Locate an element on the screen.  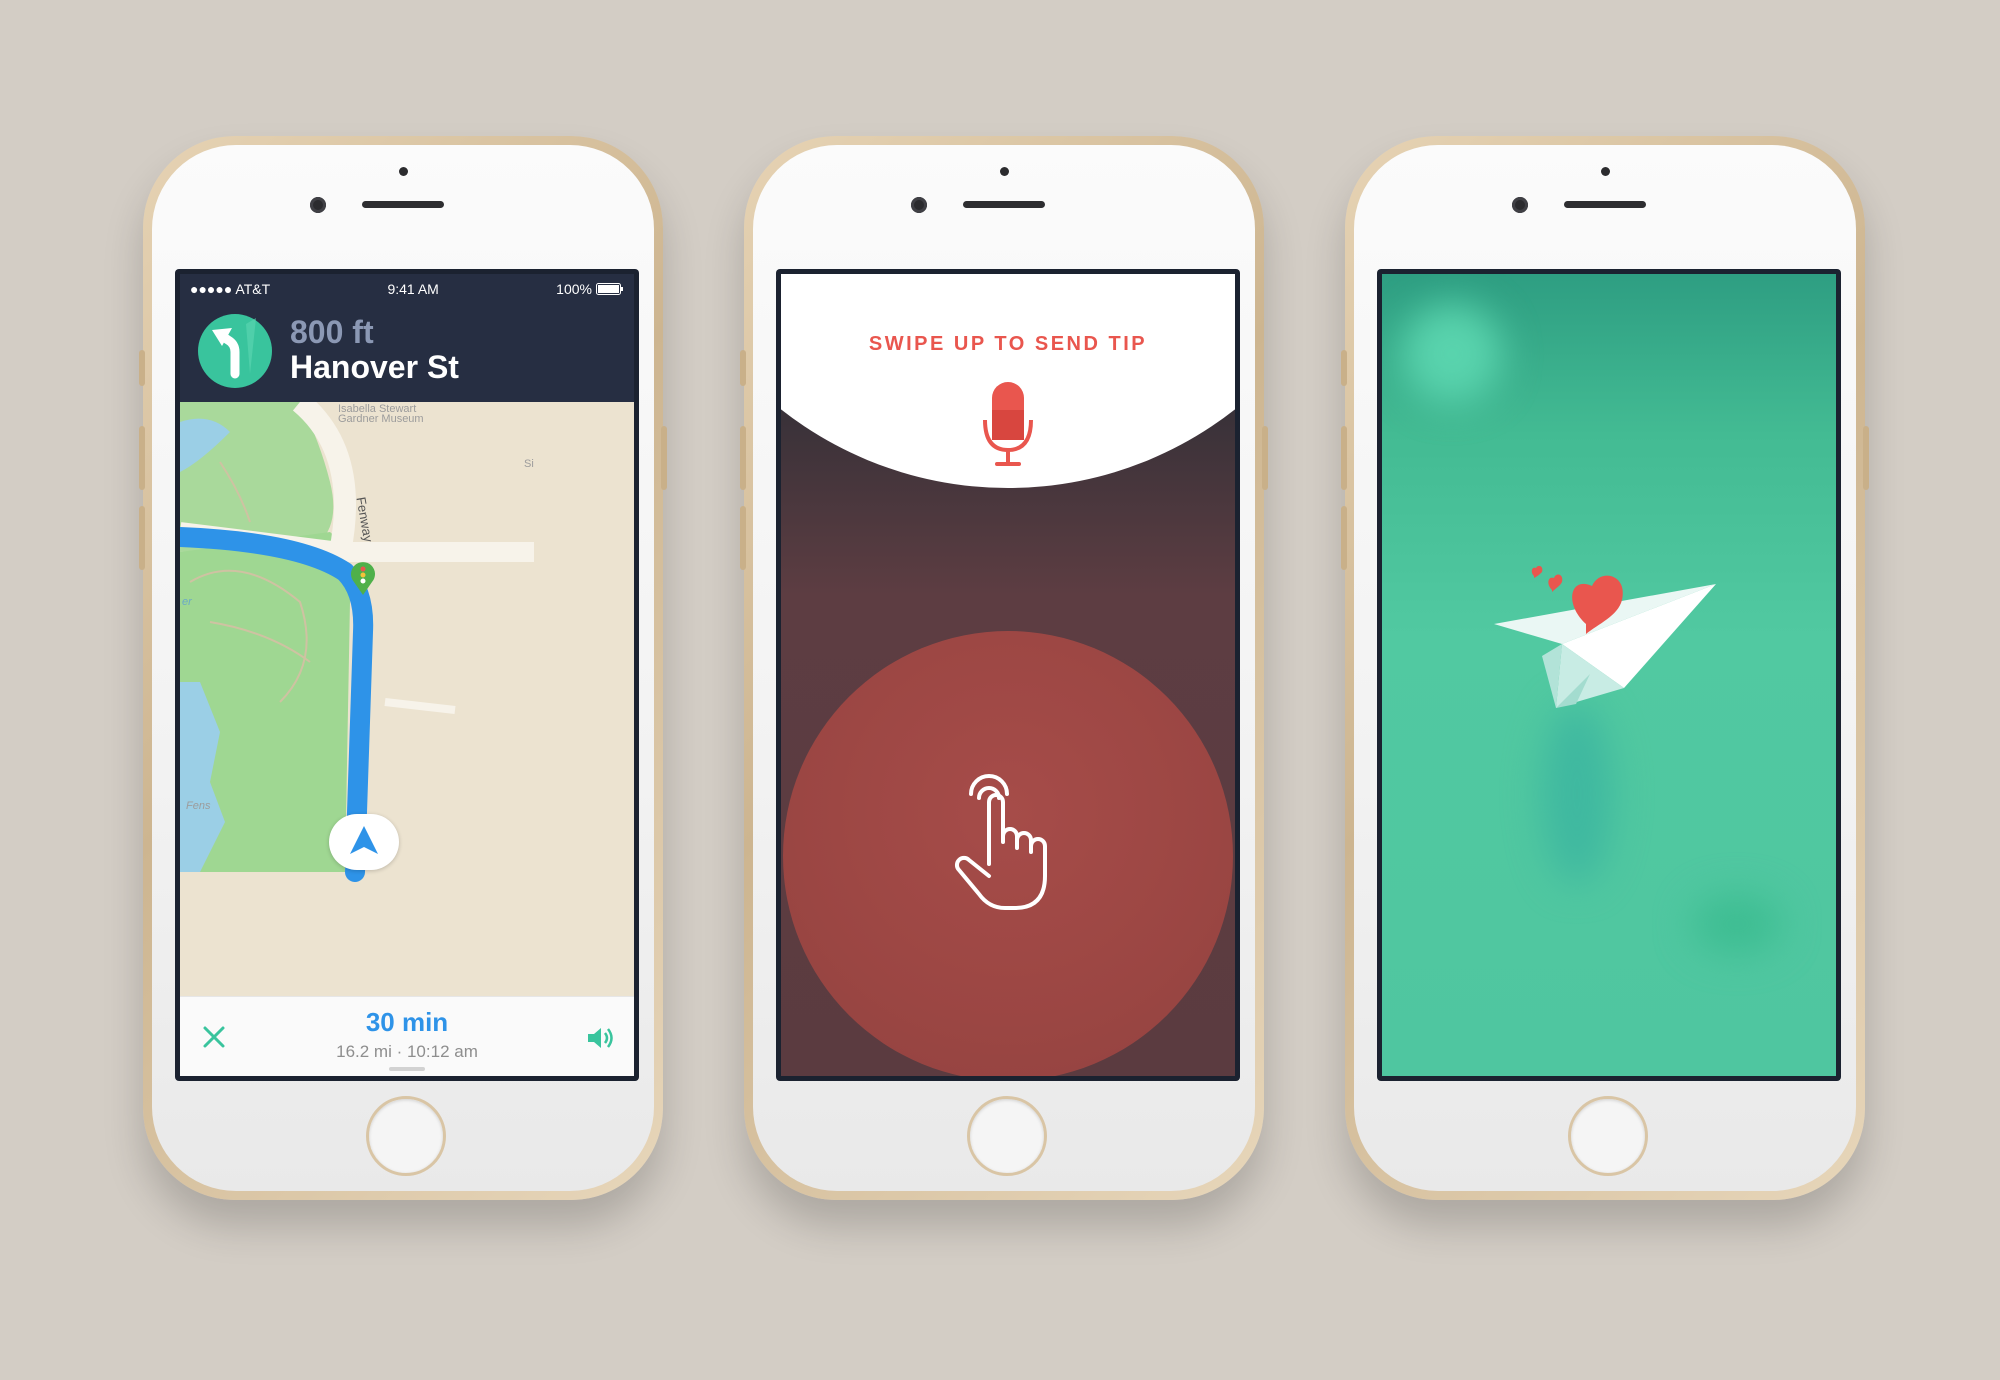
maneuver-distance: 800 ft is located at coordinates (332, 332).